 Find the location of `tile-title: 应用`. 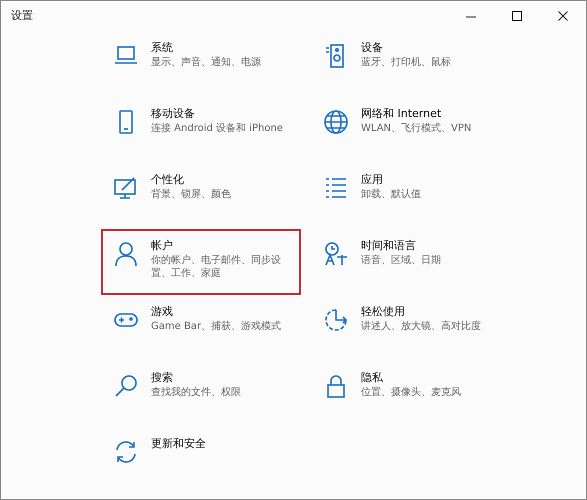

tile-title: 应用 is located at coordinates (372, 180).